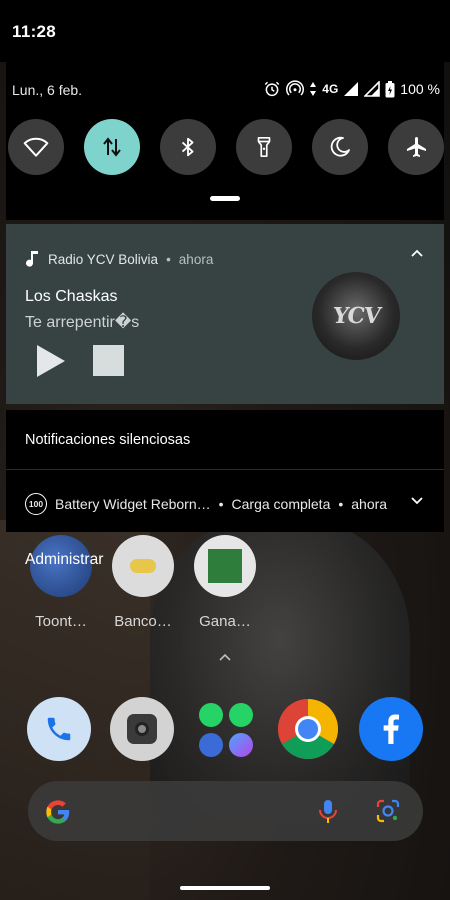 The image size is (450, 900). I want to click on tile-mobile-data, so click(112, 147).